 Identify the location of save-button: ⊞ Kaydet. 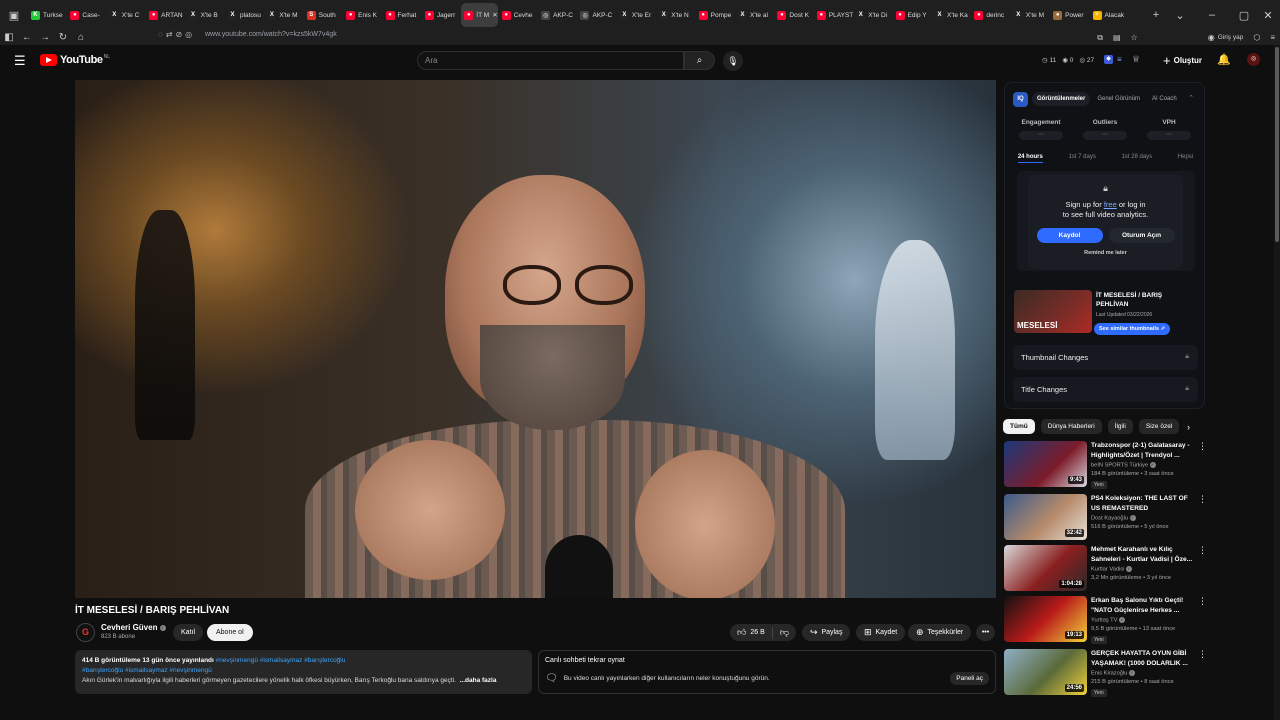
(881, 632).